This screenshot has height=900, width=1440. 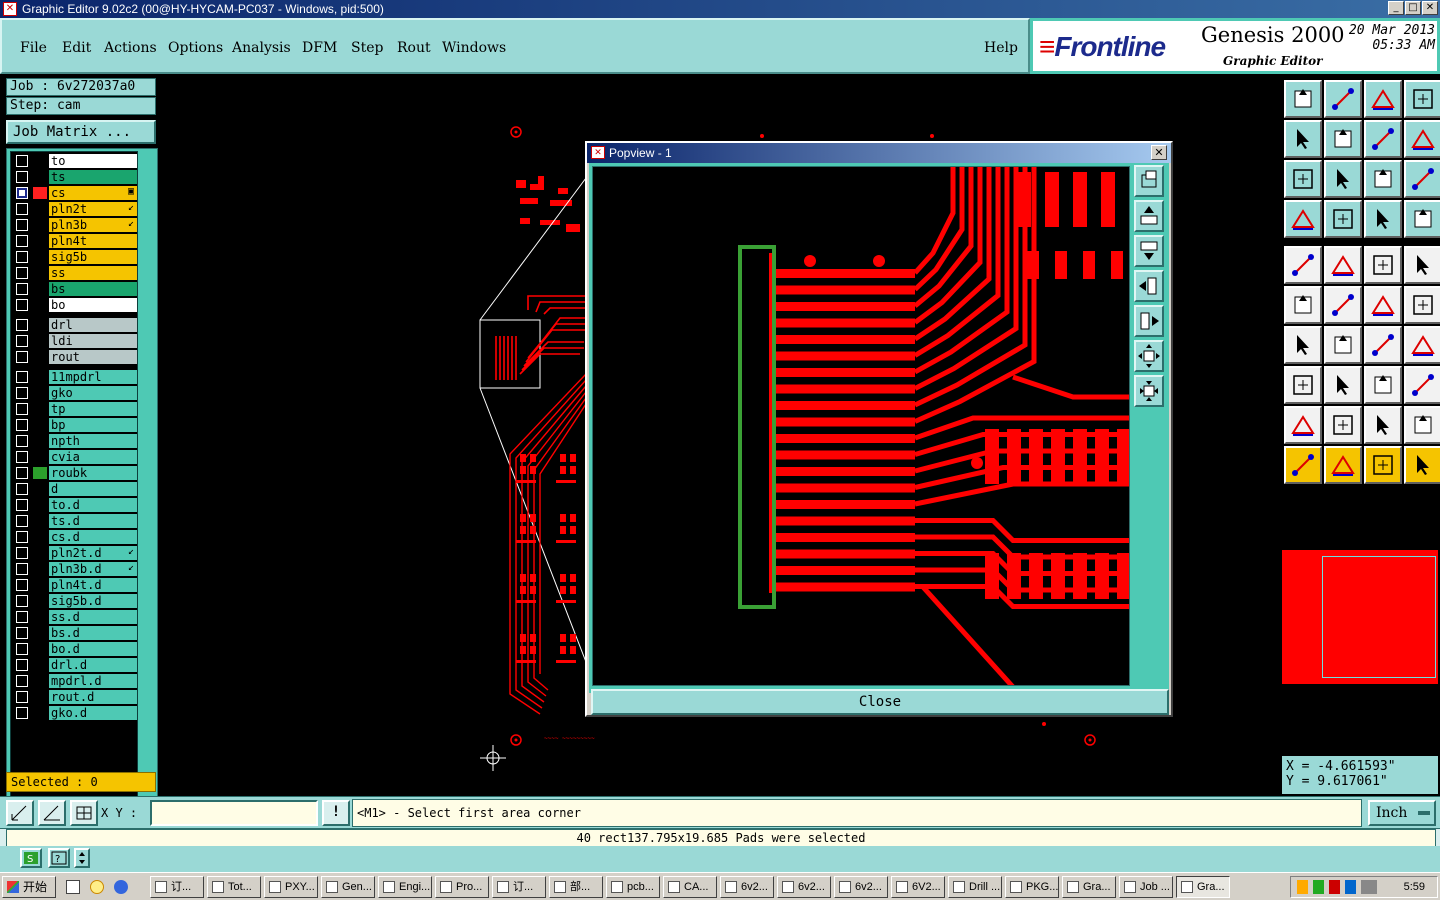 What do you see at coordinates (74, 305) in the screenshot?
I see `layer-row: bo` at bounding box center [74, 305].